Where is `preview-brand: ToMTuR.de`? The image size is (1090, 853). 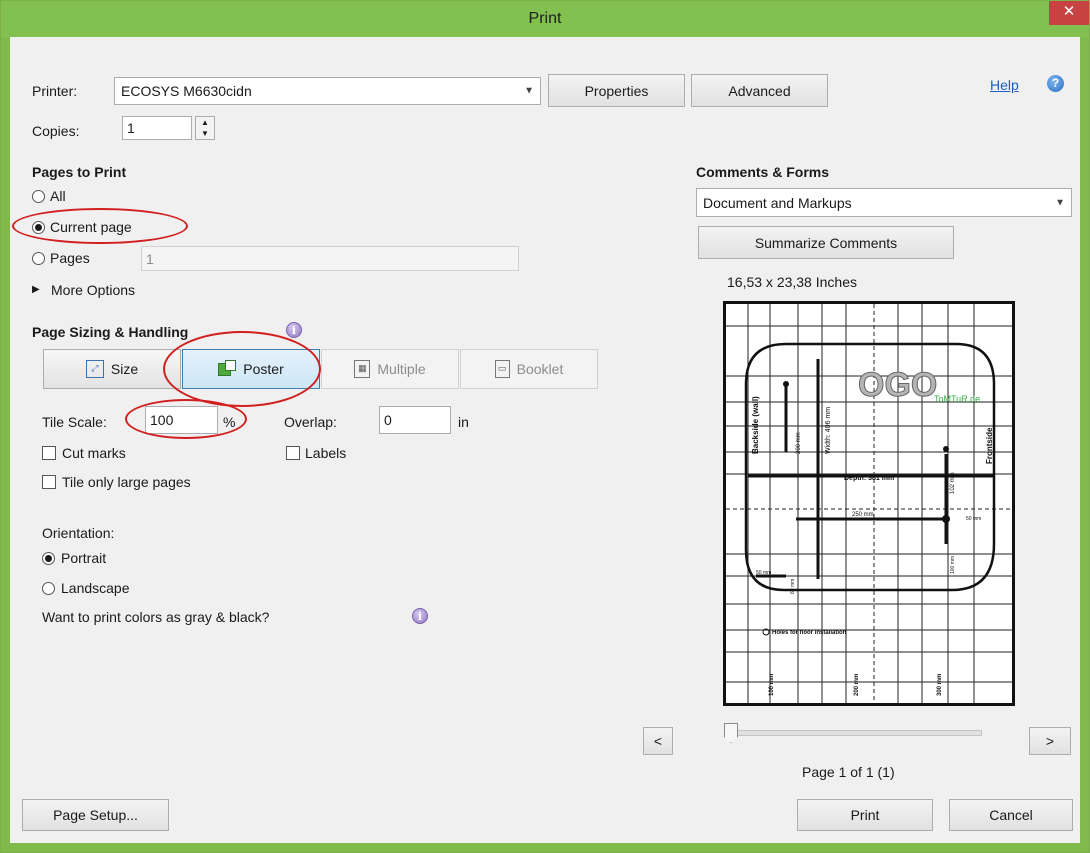 preview-brand: ToMTuR.de is located at coordinates (957, 399).